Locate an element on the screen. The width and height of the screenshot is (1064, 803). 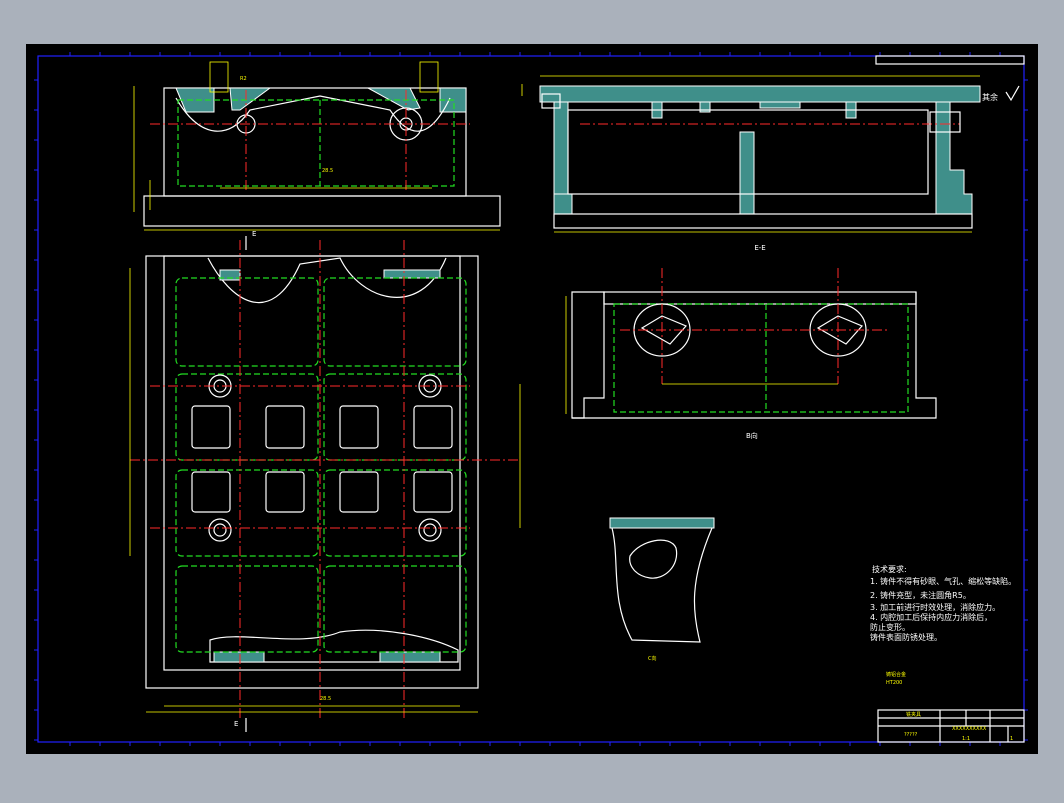
note-6: 铸件表面防锈处理。 is located at coordinates (906, 637).